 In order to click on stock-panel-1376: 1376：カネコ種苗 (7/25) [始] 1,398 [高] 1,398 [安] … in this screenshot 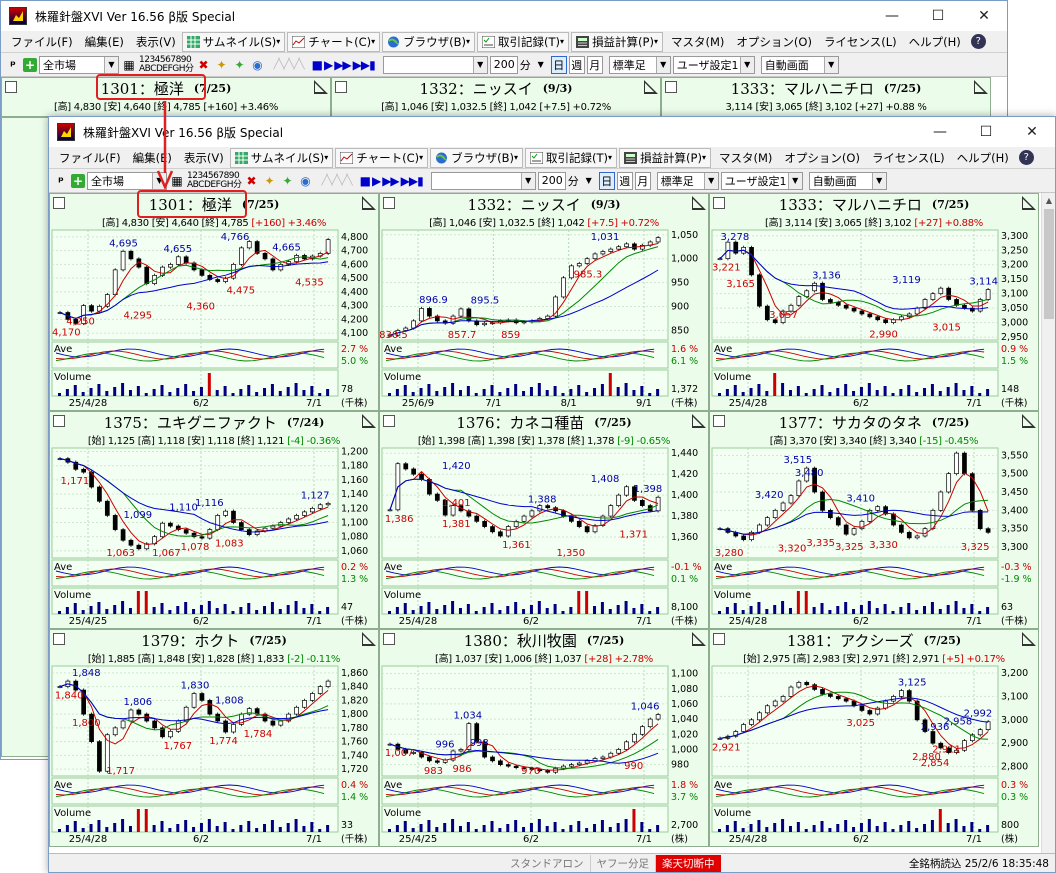, I will do `click(544, 520)`.